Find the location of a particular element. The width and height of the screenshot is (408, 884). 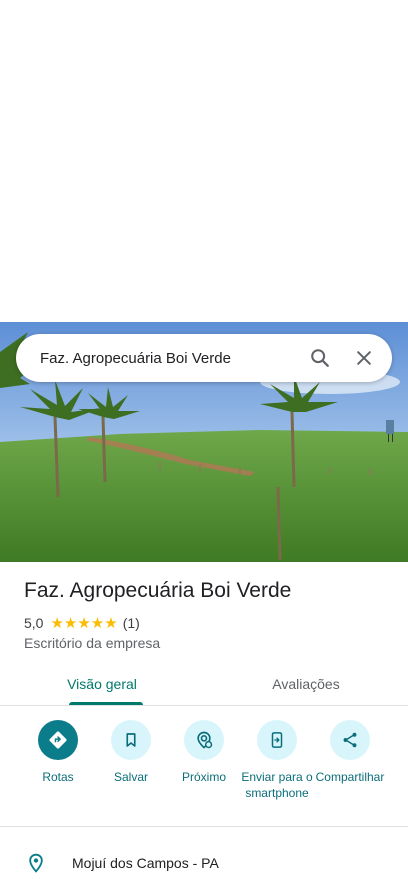

bookmark-icon is located at coordinates (131, 740).